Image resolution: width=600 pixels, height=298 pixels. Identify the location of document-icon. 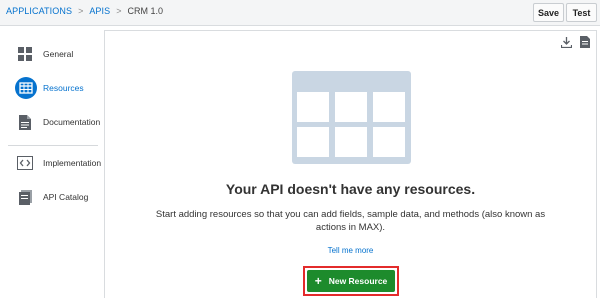
(25, 122).